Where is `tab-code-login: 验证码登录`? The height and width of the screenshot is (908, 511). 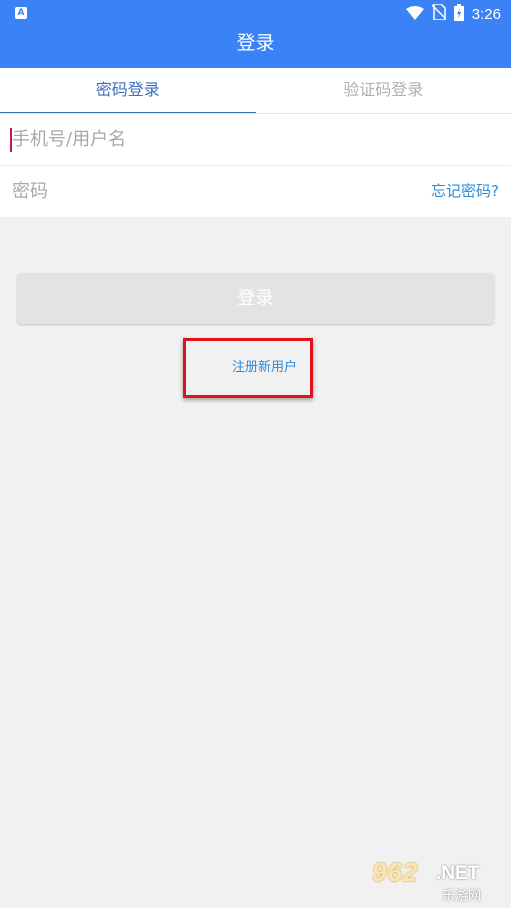 tab-code-login: 验证码登录 is located at coordinates (383, 91).